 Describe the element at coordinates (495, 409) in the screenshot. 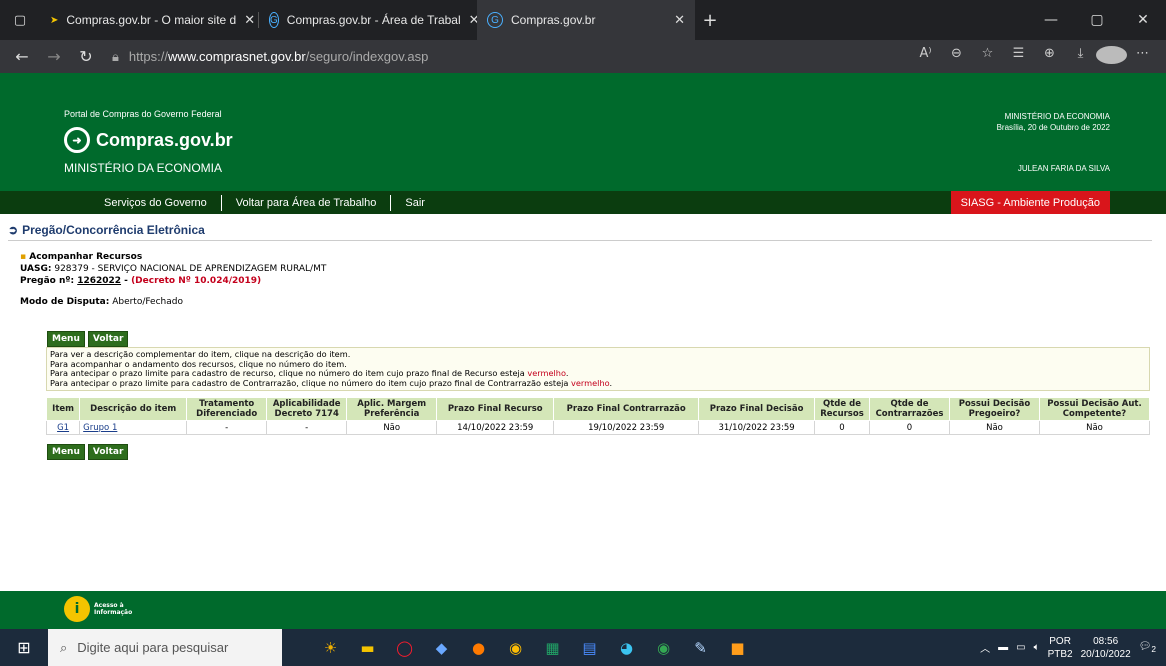

I see `col-prazo-recurso: Prazo Final Recurso` at that location.